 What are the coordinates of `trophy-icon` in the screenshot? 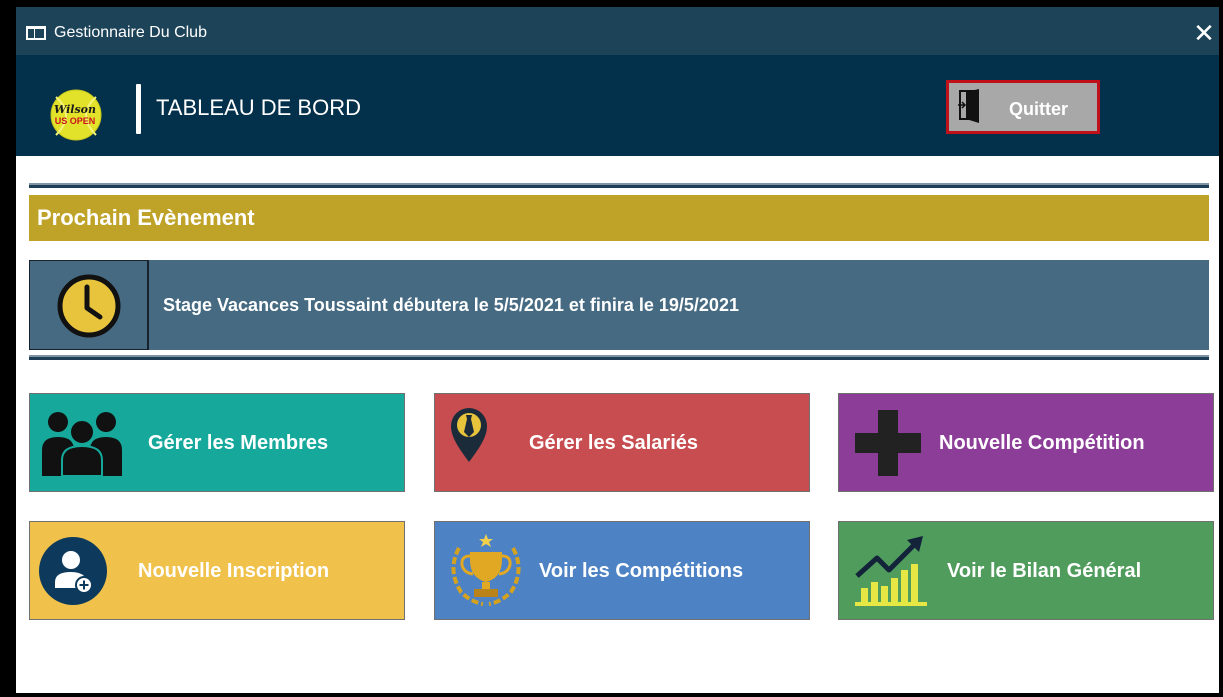 It's located at (486, 570).